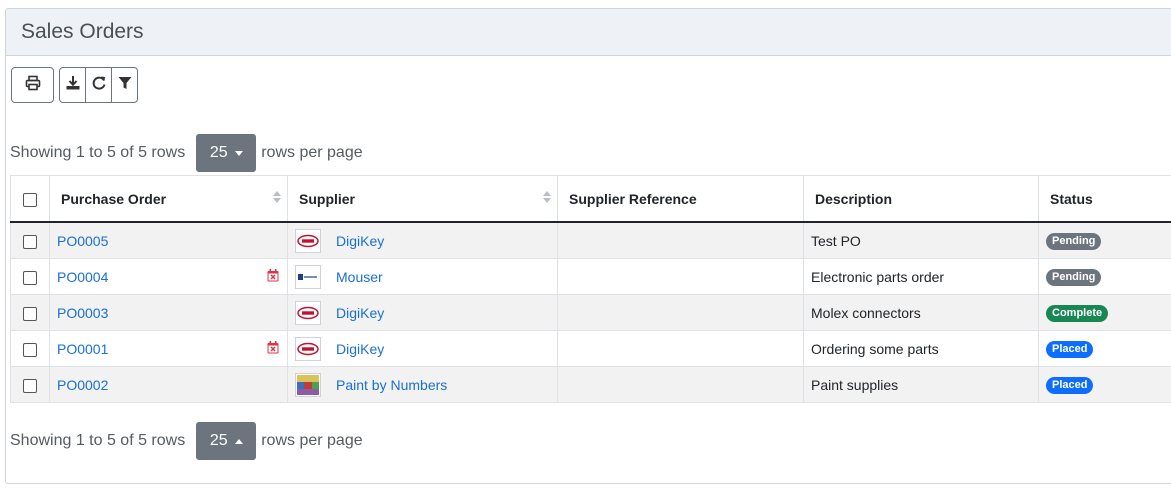 The height and width of the screenshot is (498, 1171). Describe the element at coordinates (921, 199) in the screenshot. I see `column-header-description: Description` at that location.